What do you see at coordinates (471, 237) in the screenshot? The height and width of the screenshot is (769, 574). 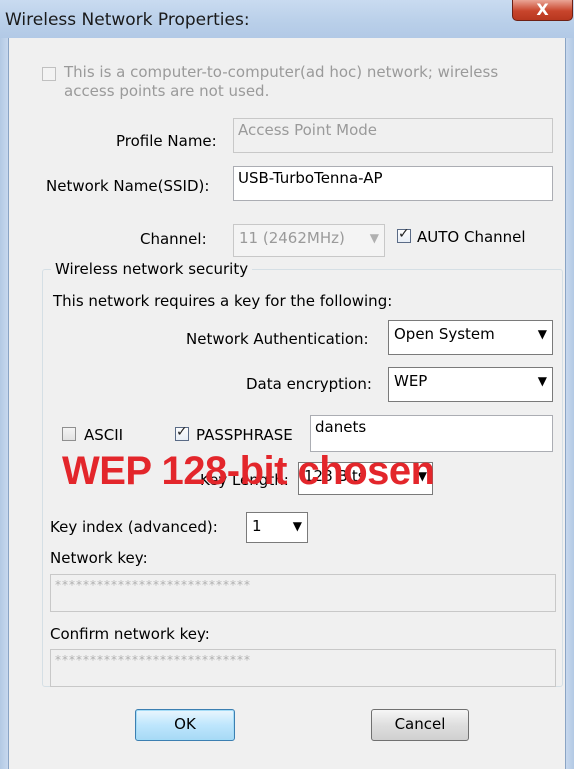 I see `auto-channel-label: AUTO Channel` at bounding box center [471, 237].